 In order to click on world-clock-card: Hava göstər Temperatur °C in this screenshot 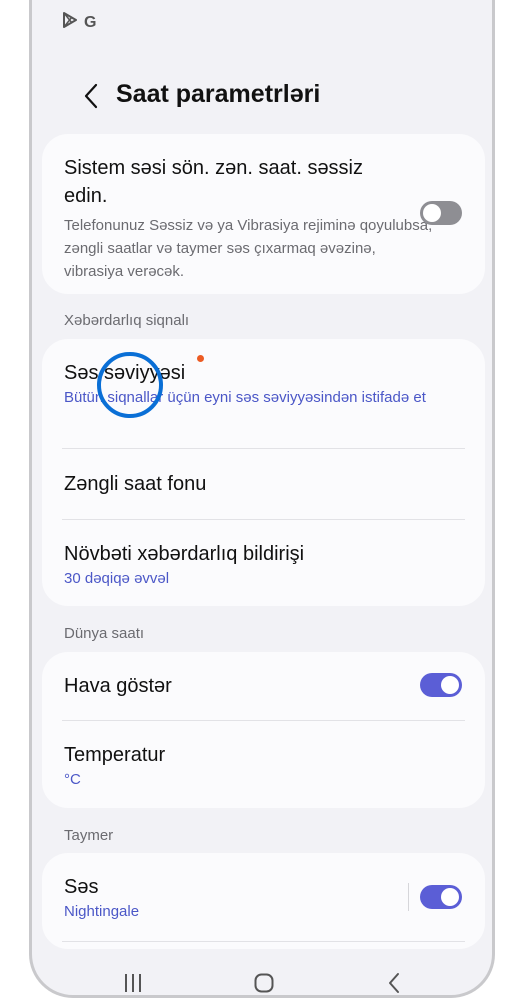, I will do `click(263, 730)`.